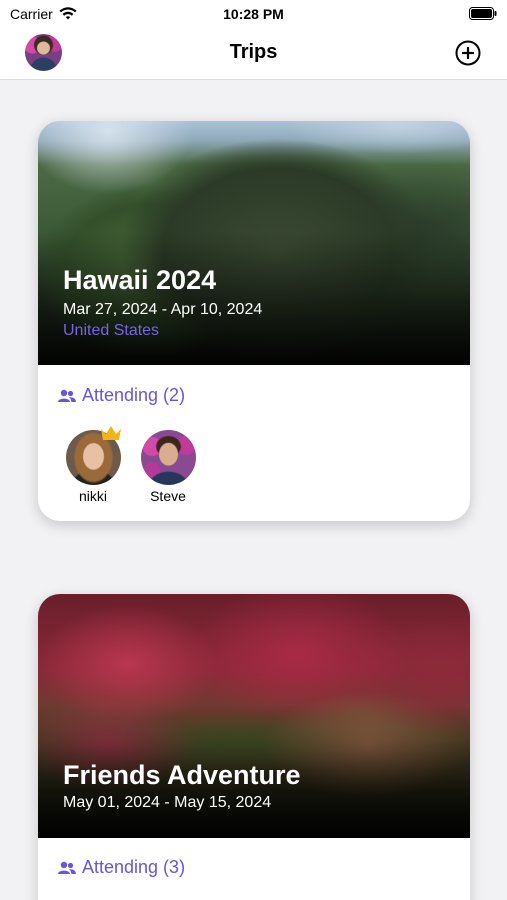 This screenshot has height=900, width=507. Describe the element at coordinates (134, 867) in the screenshot. I see `attending-label: Attending (3)` at that location.